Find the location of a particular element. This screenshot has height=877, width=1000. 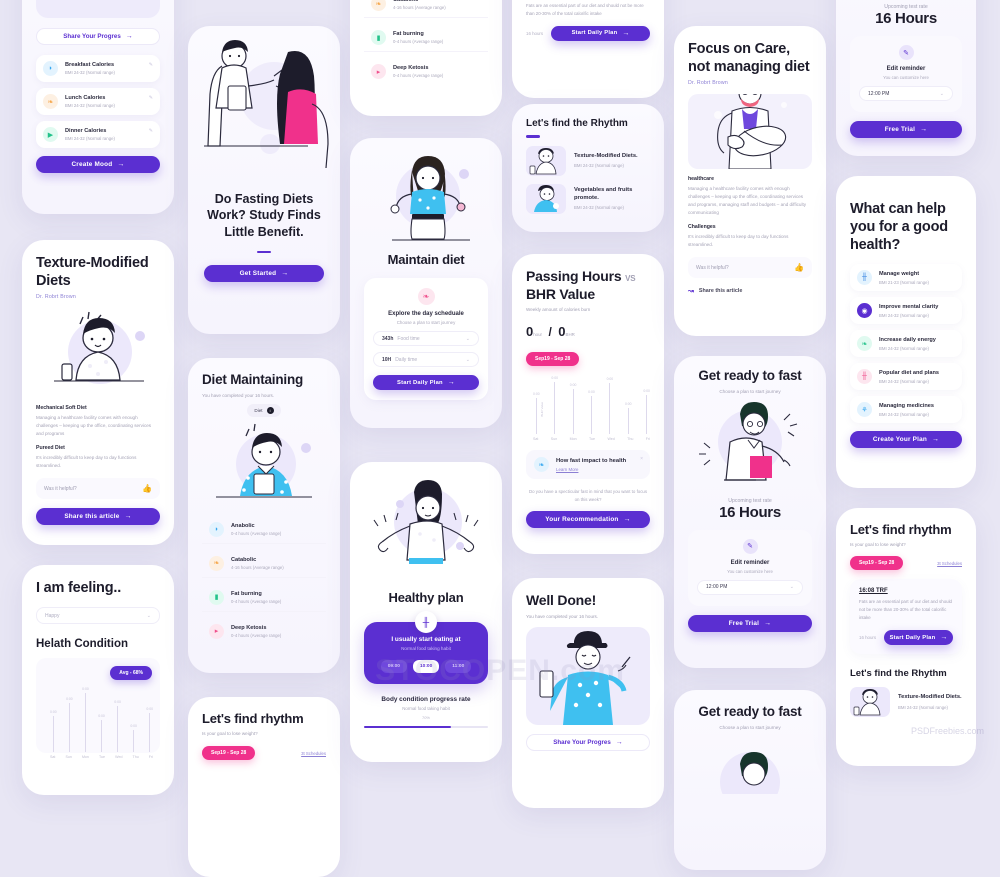

share-article-button: Share this article → is located at coordinates (98, 517).